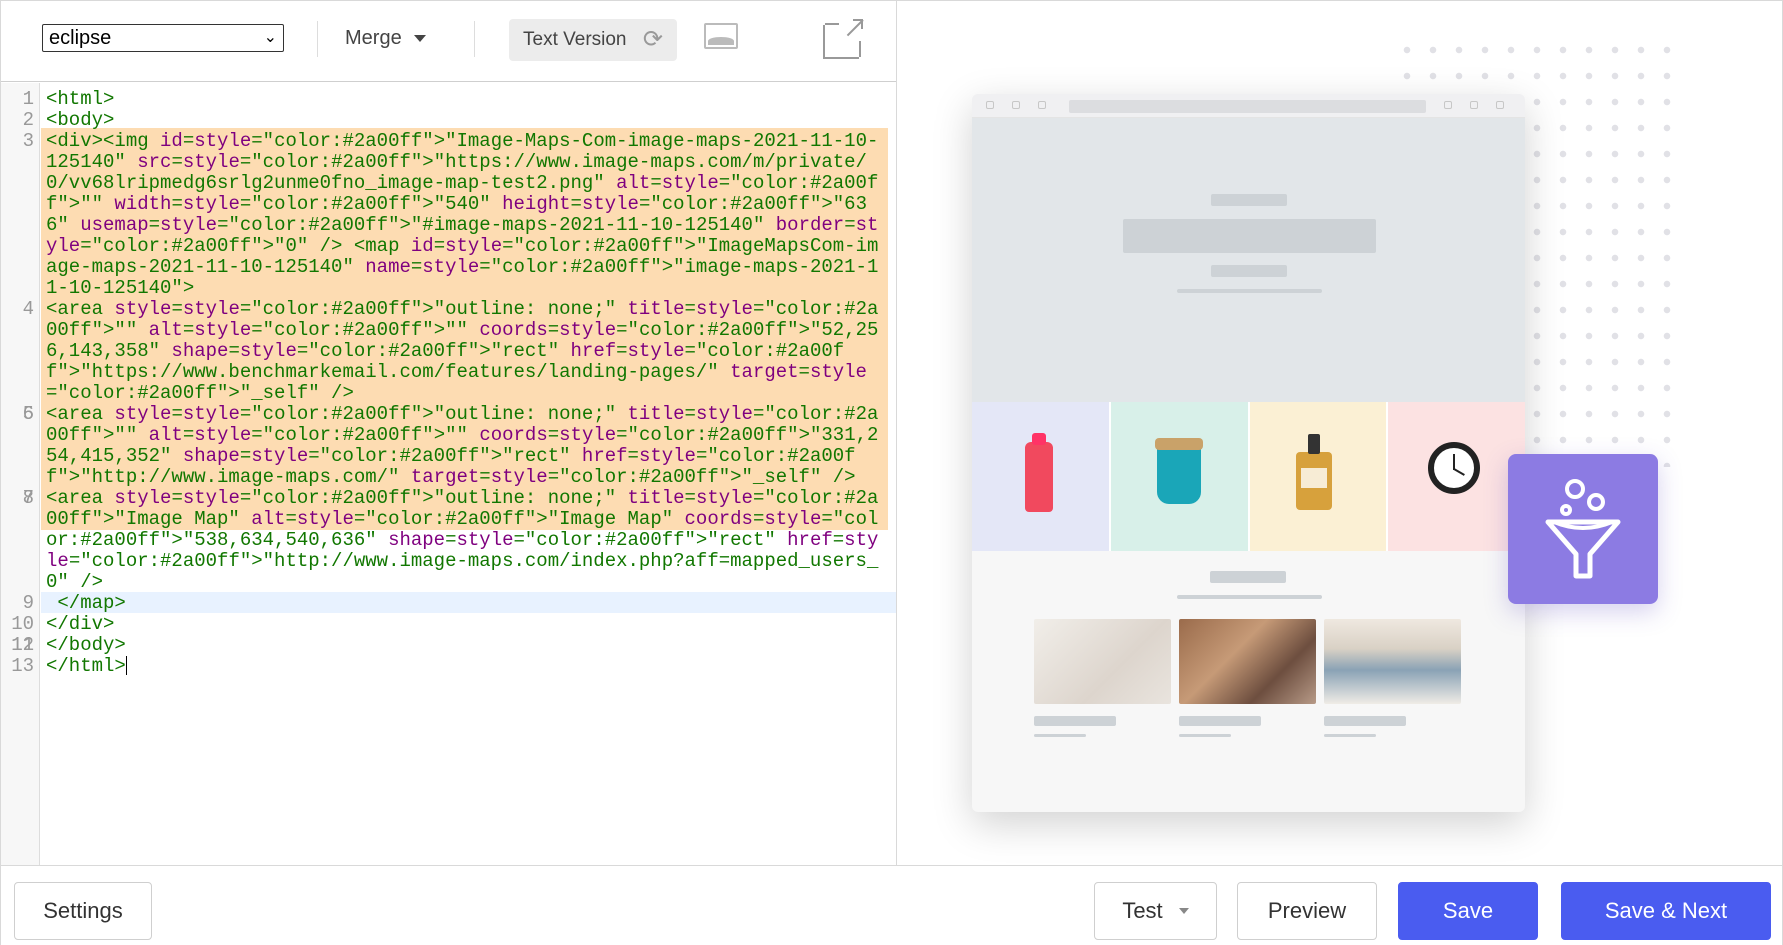 This screenshot has width=1783, height=945. Describe the element at coordinates (448, 99) in the screenshot. I see `code-line: 1 <html>` at that location.